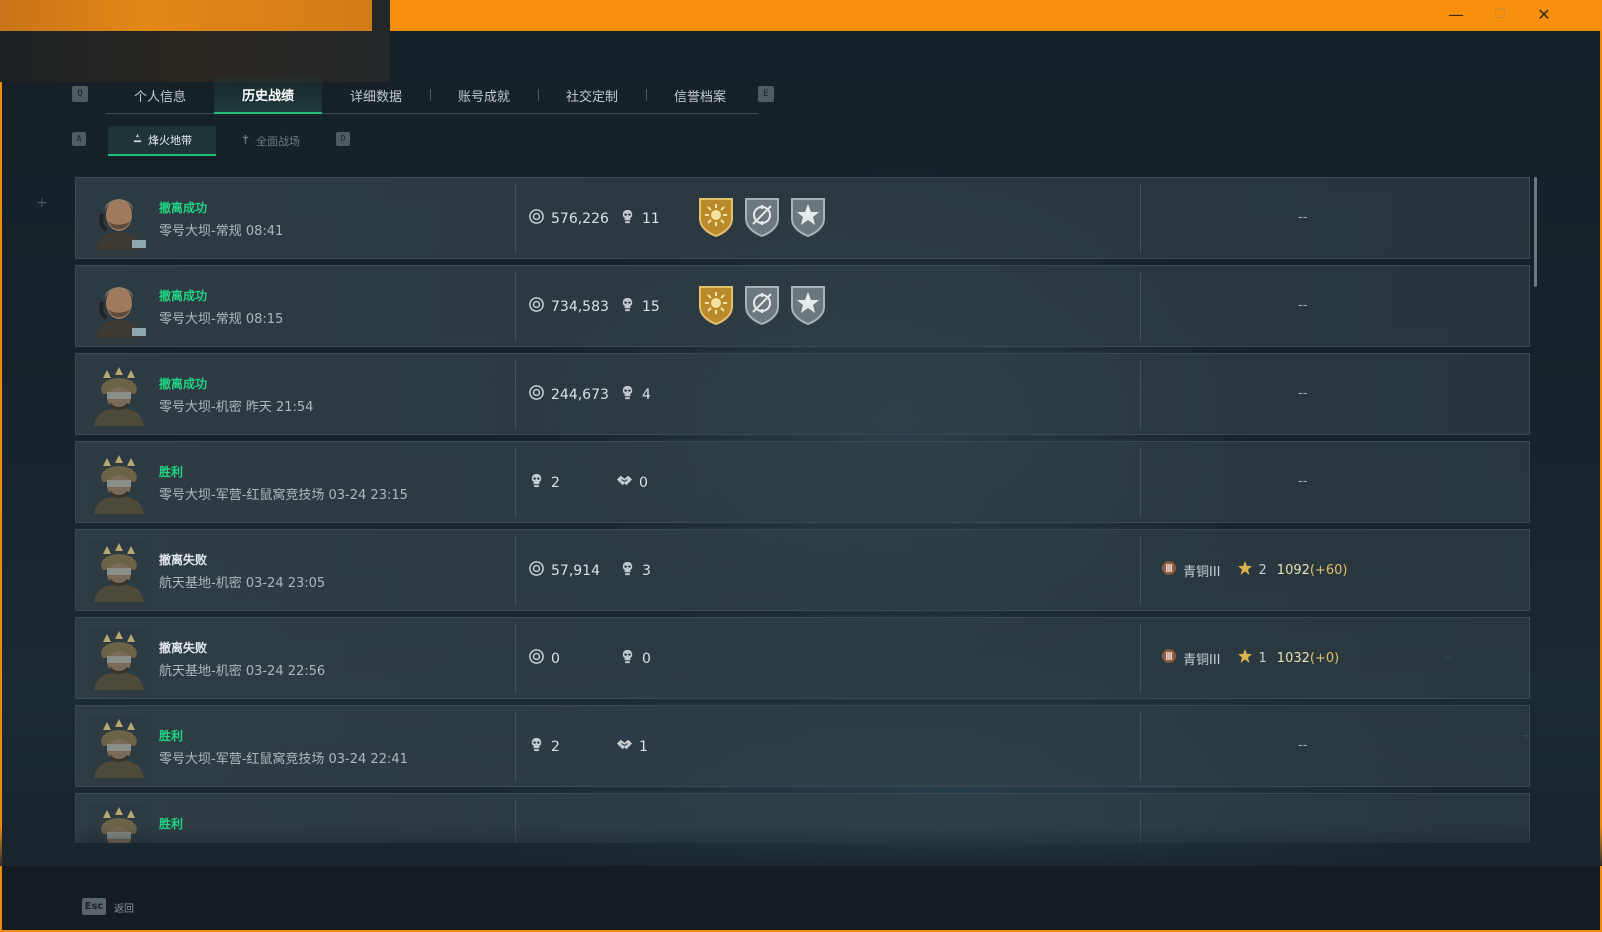 This screenshot has height=932, width=1602. Describe the element at coordinates (580, 218) in the screenshot. I see `value-amount: 576,226` at that location.